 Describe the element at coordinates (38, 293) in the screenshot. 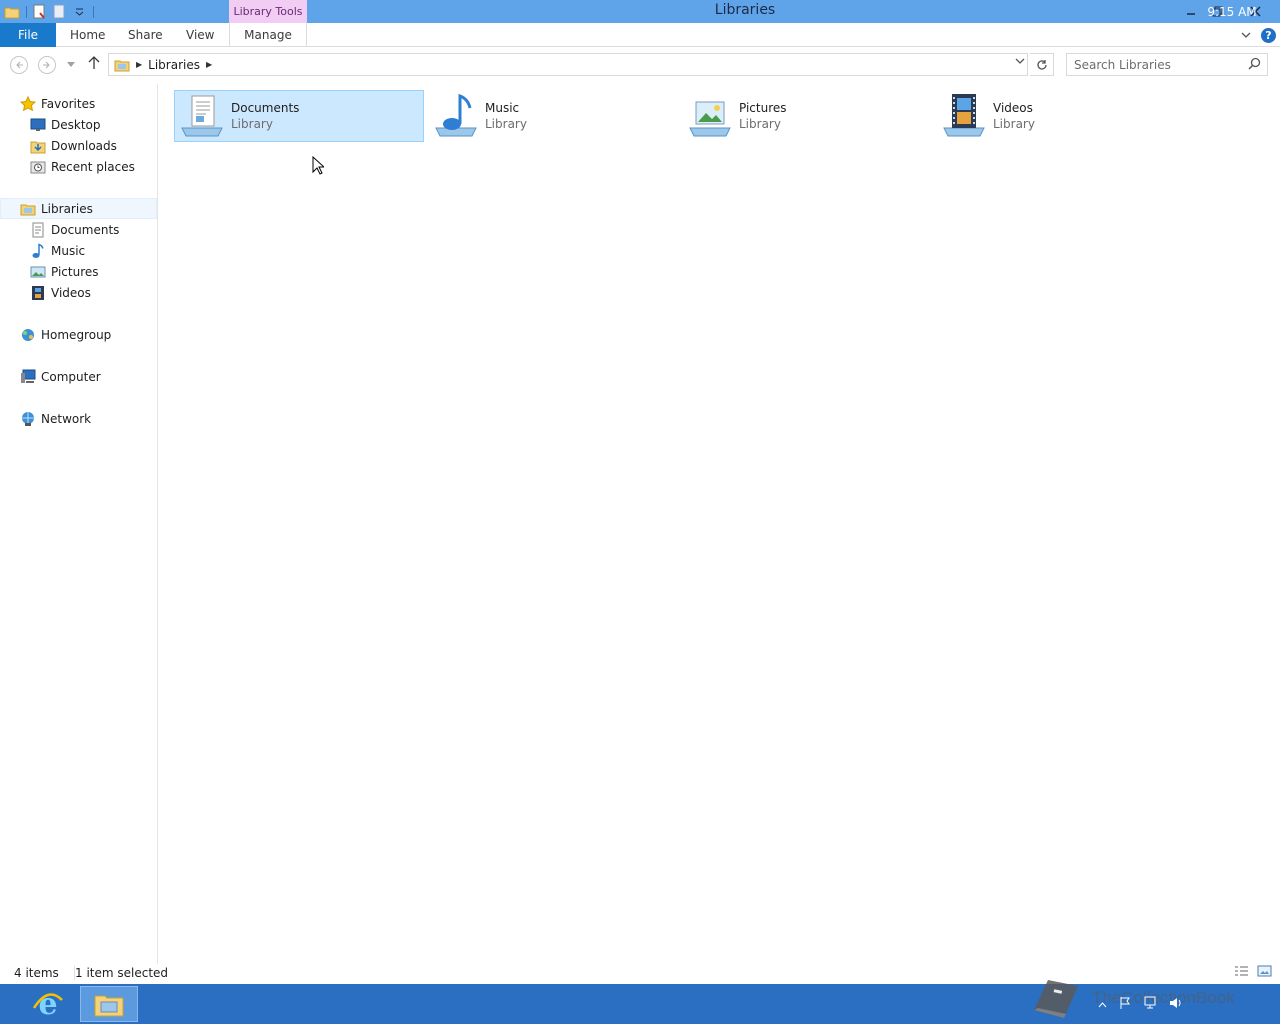

I see `film-strip-icon` at that location.